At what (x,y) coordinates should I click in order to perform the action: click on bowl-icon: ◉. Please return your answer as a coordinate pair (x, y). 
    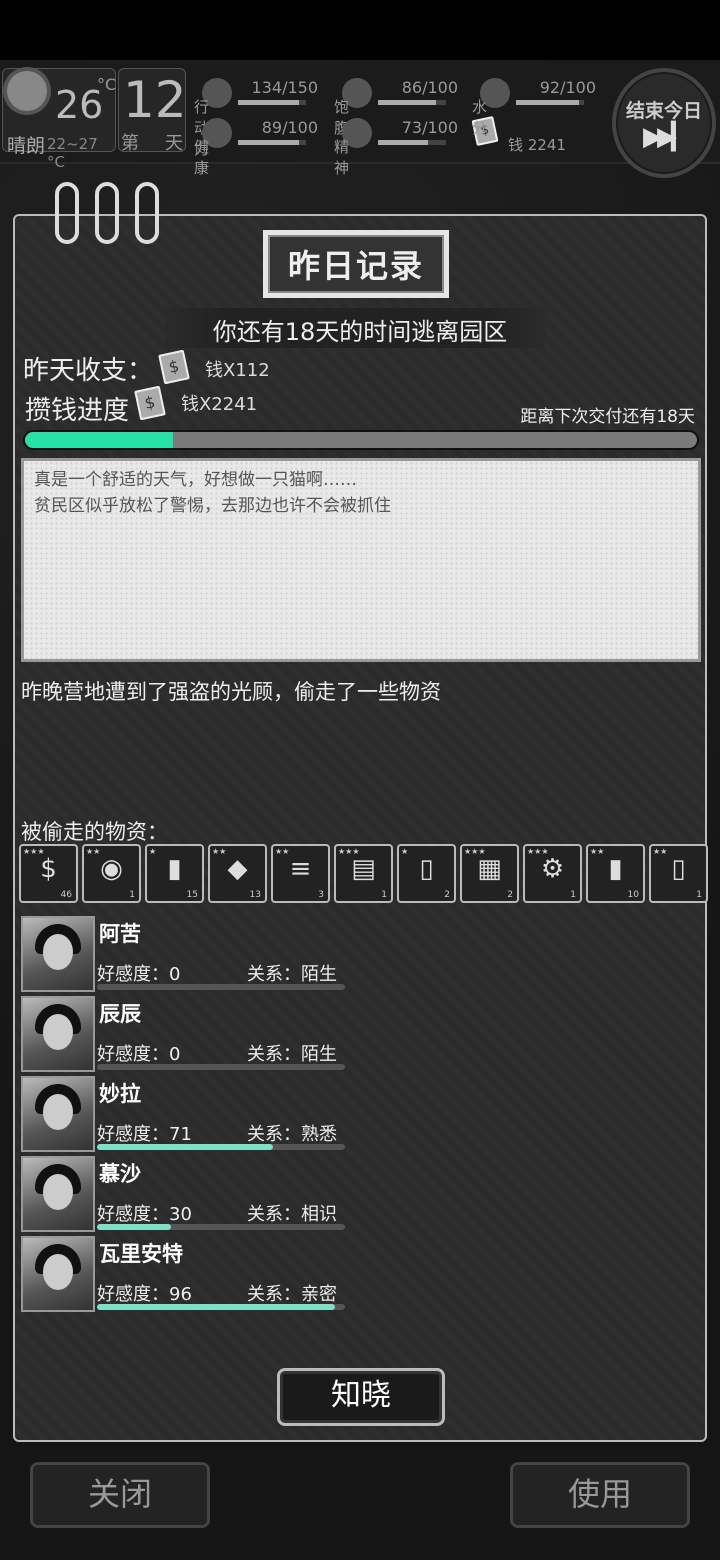
    Looking at the image, I should click on (111, 869).